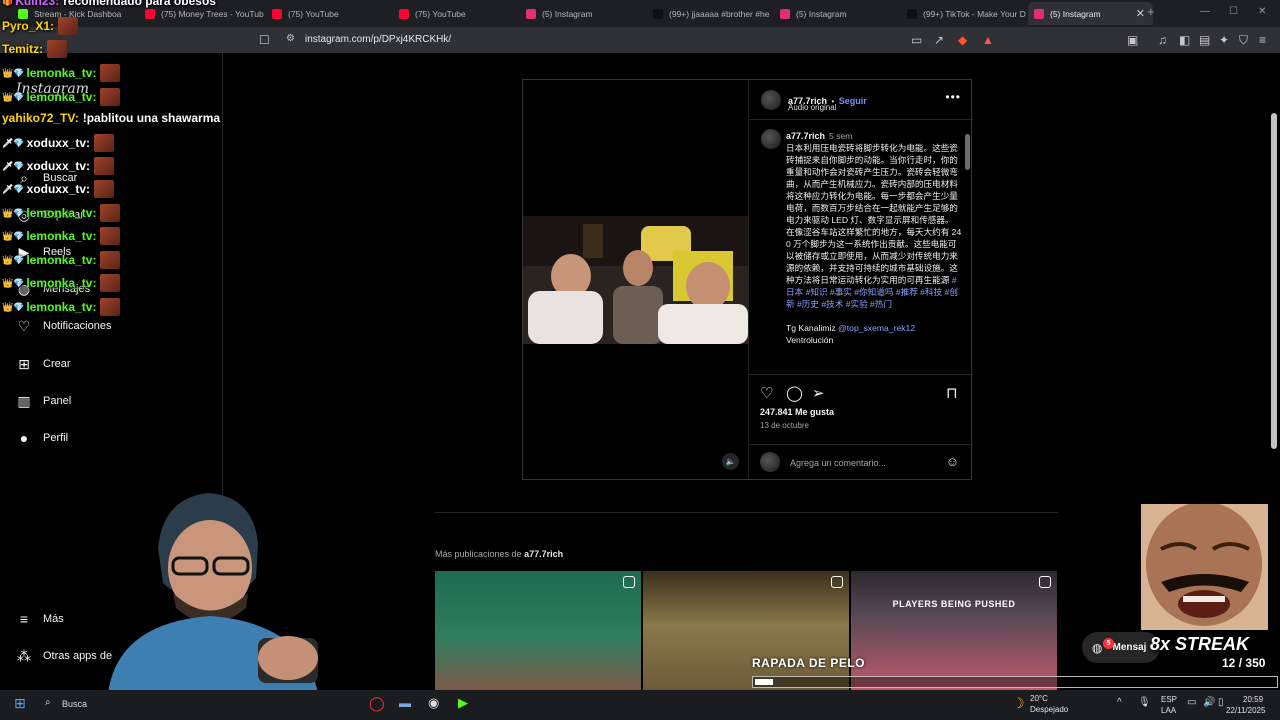  What do you see at coordinates (20, 703) in the screenshot?
I see `windows-start-icon: ⊞` at bounding box center [20, 703].